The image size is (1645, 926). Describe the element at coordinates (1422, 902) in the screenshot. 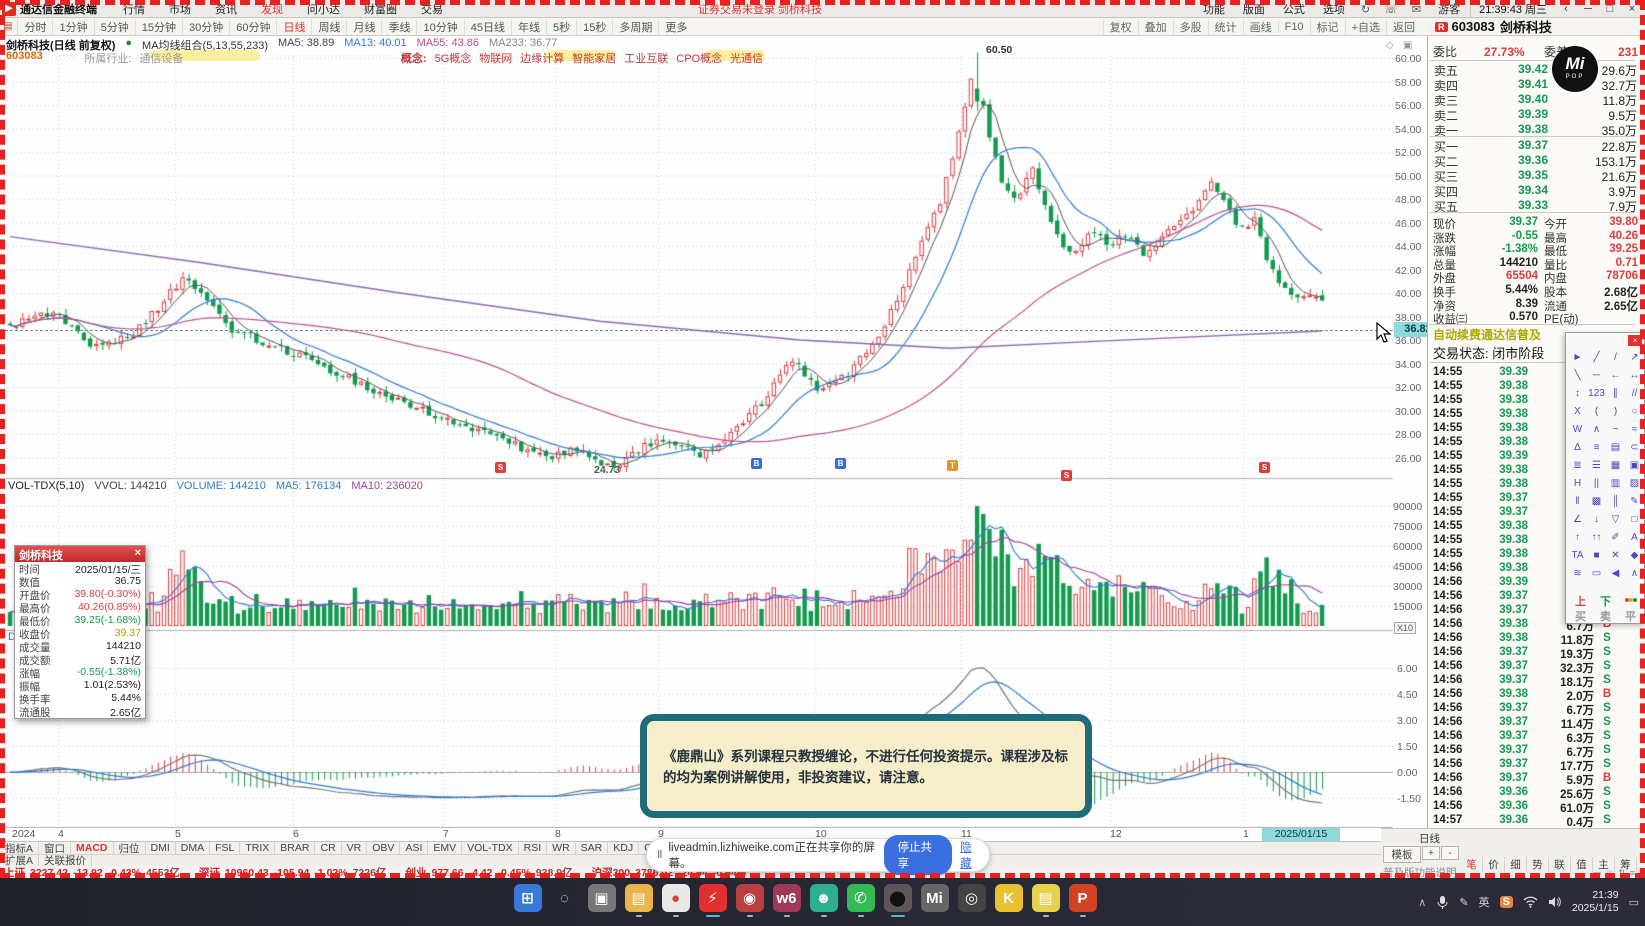

I see `chevron-up-icon: ∧` at that location.